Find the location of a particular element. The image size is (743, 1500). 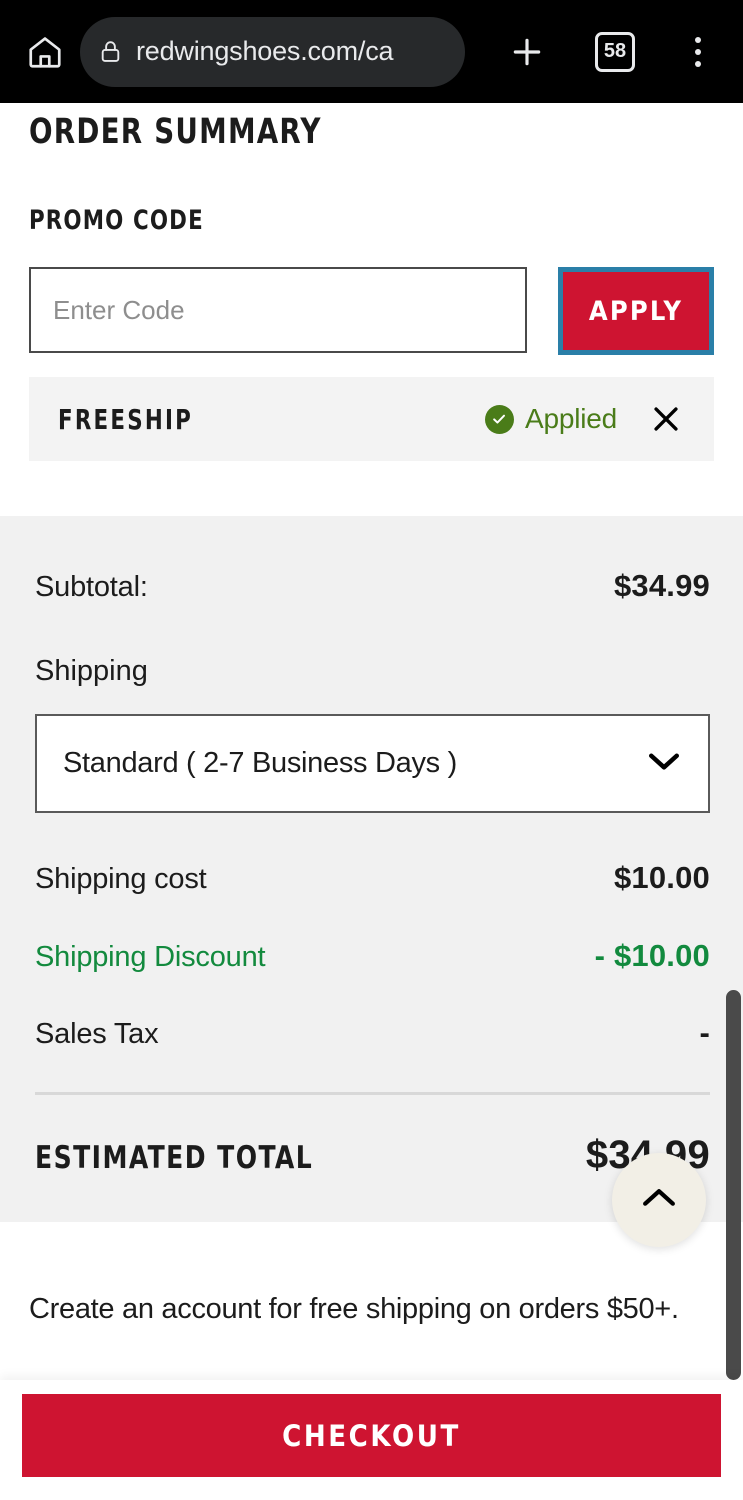

chevron-up-icon is located at coordinates (659, 1200).